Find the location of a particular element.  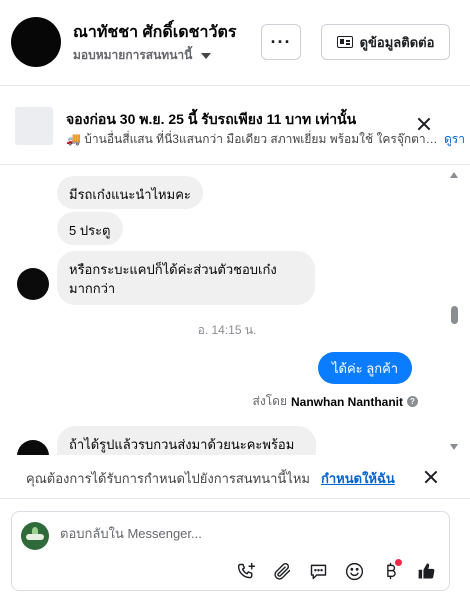

composer-toolbar is located at coordinates (336, 571).